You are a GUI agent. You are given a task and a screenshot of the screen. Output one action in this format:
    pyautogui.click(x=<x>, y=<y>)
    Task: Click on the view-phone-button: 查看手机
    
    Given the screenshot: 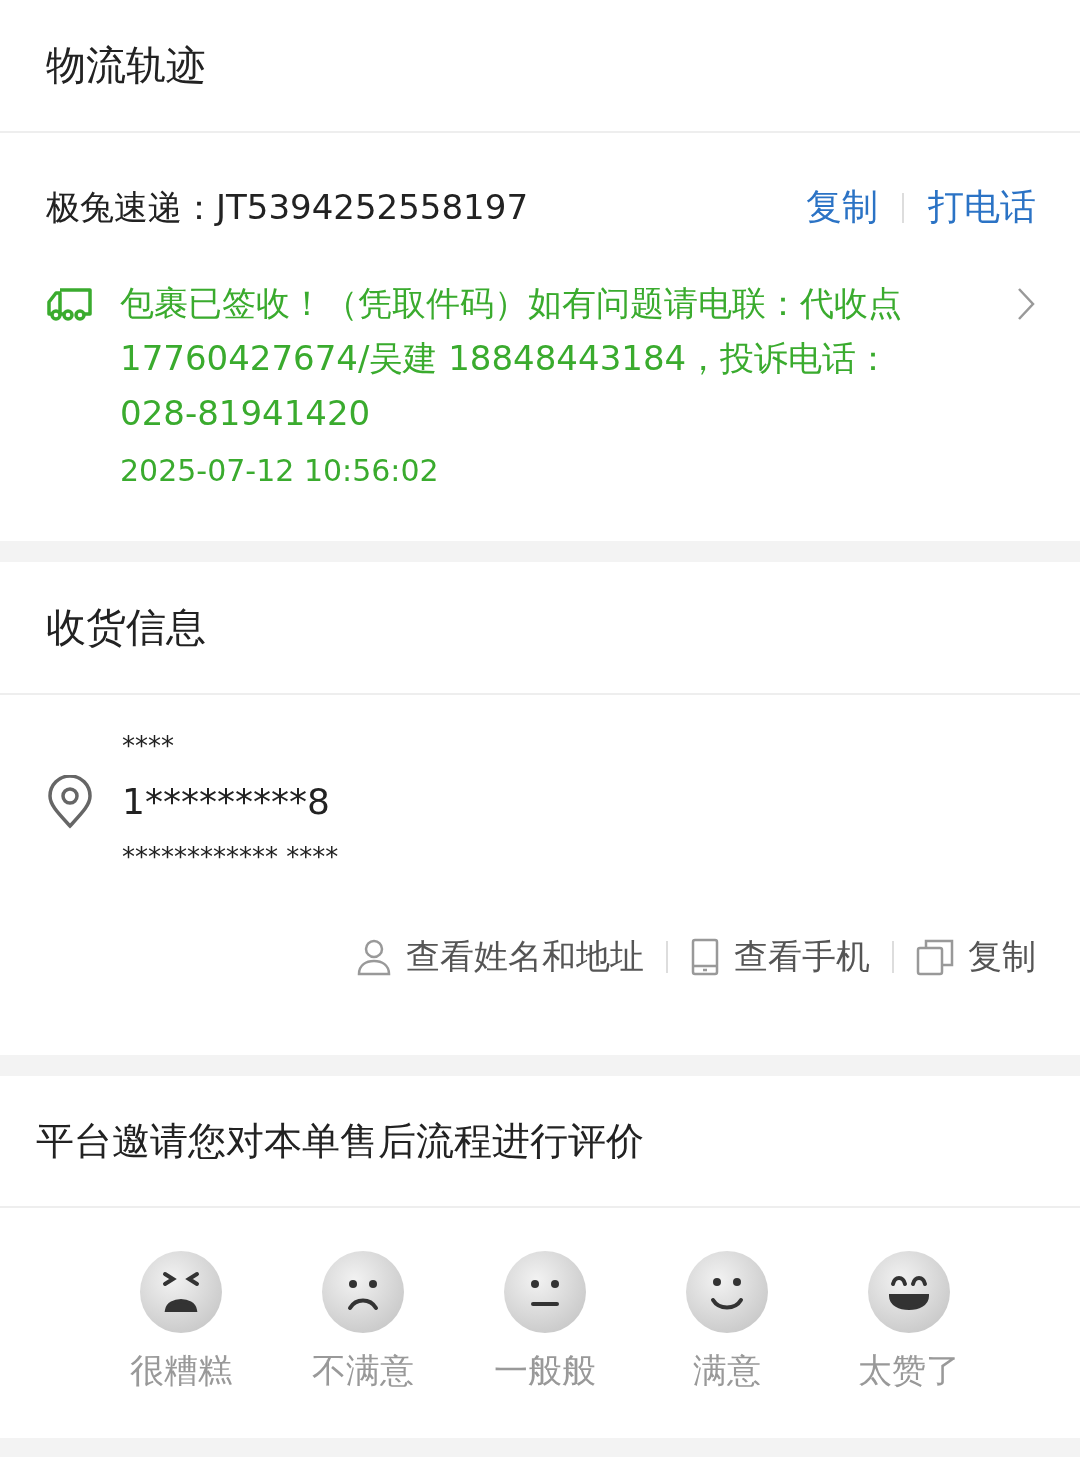 What is the action you would take?
    pyautogui.click(x=780, y=957)
    